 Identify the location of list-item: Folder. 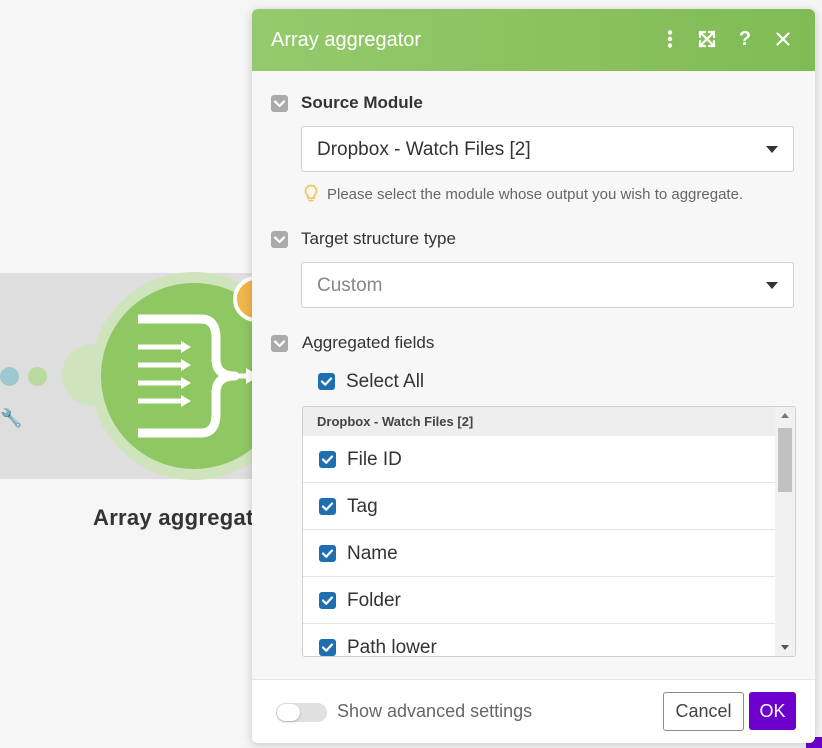
(539, 600).